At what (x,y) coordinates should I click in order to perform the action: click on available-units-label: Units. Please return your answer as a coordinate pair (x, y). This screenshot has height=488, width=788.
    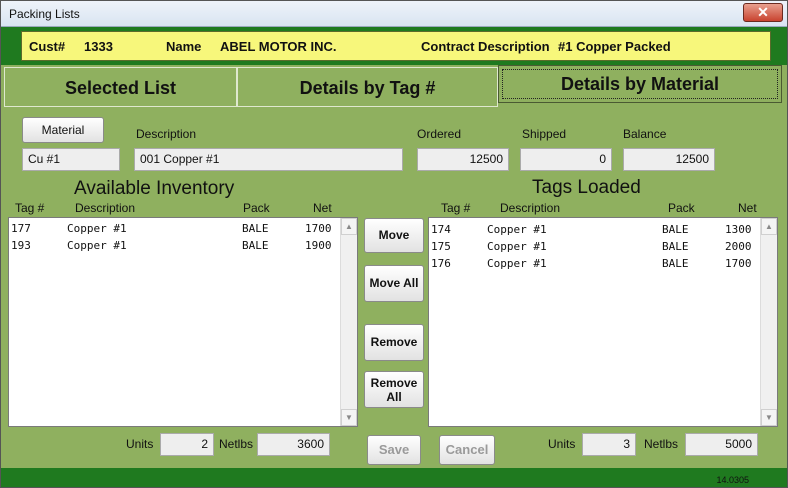
    Looking at the image, I should click on (140, 444).